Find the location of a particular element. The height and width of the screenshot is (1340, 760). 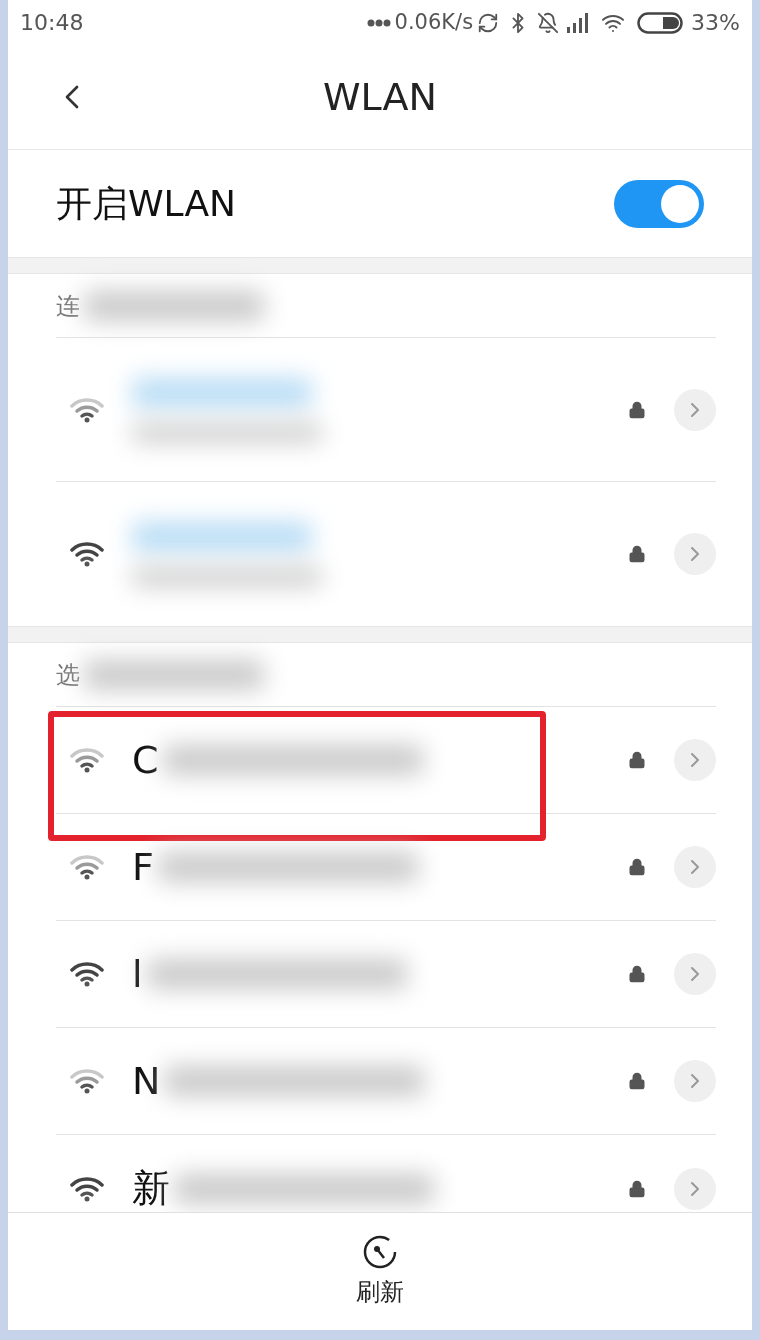

section-heading: 连 is located at coordinates (68, 306).